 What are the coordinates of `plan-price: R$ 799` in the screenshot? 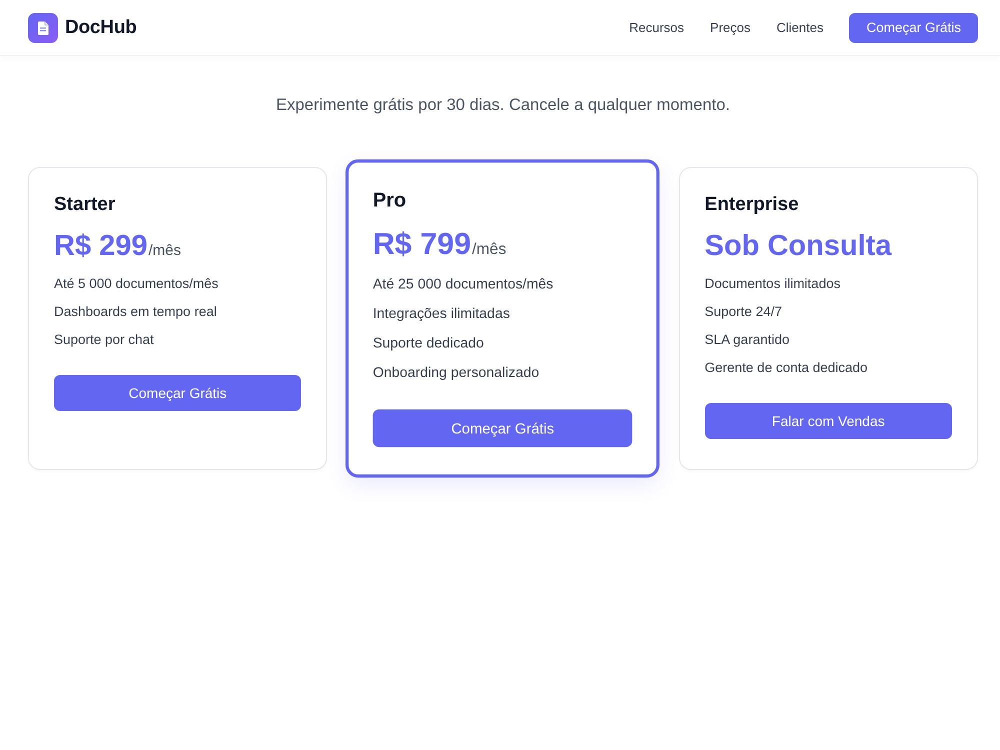 It's located at (422, 244).